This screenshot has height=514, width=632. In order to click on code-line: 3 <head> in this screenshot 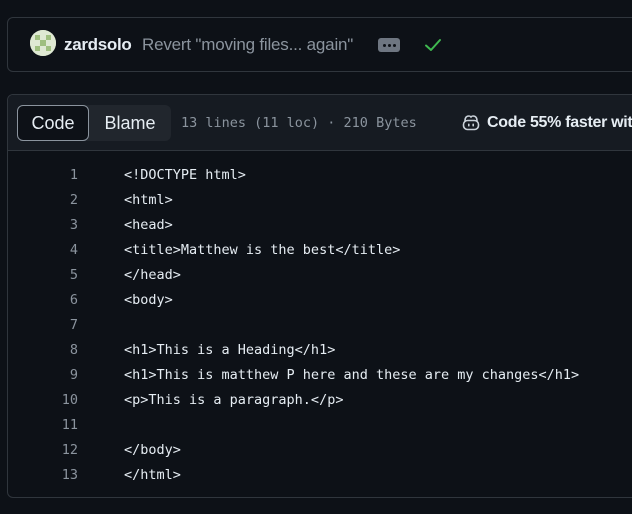, I will do `click(320, 225)`.